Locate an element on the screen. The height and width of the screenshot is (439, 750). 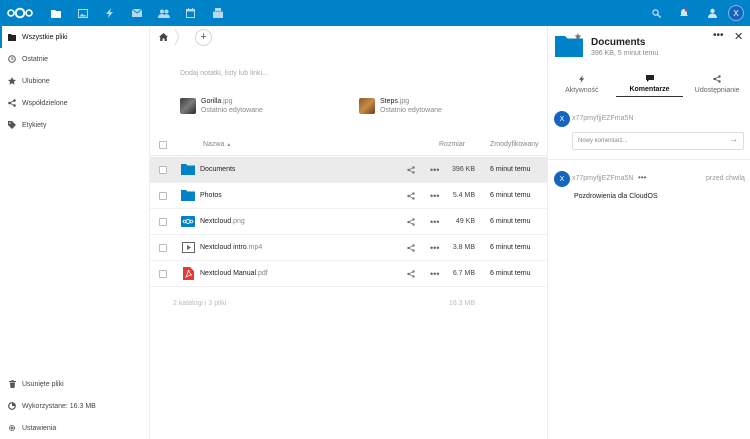
files-summary: 2 katalogi i 3 pliki 16.3 MB is located at coordinates (348, 307).